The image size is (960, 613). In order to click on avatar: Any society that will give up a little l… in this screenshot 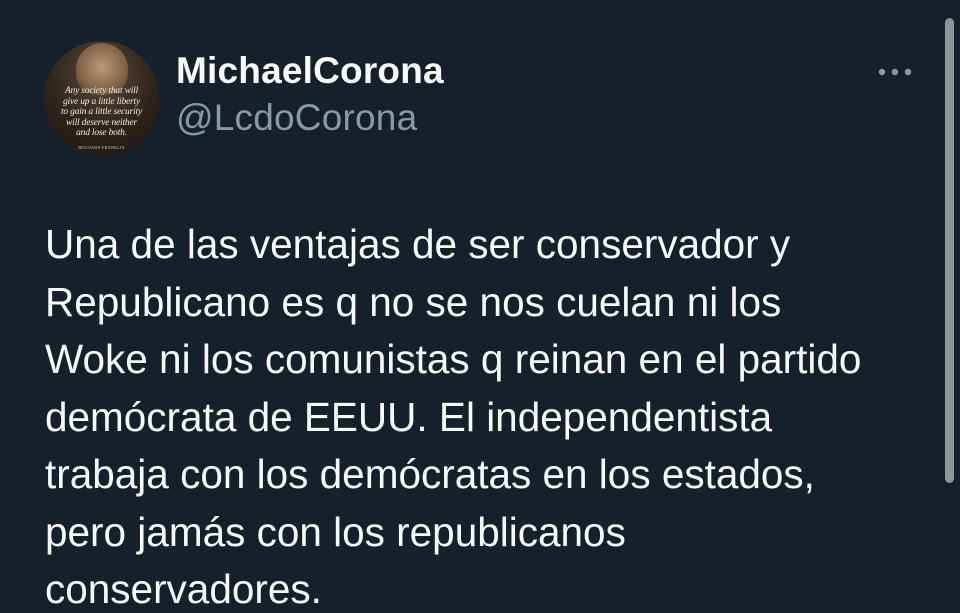, I will do `click(101, 98)`.